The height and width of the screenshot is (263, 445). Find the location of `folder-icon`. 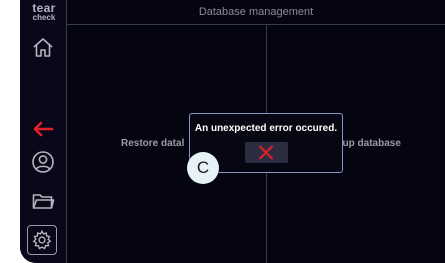

folder-icon is located at coordinates (43, 201).